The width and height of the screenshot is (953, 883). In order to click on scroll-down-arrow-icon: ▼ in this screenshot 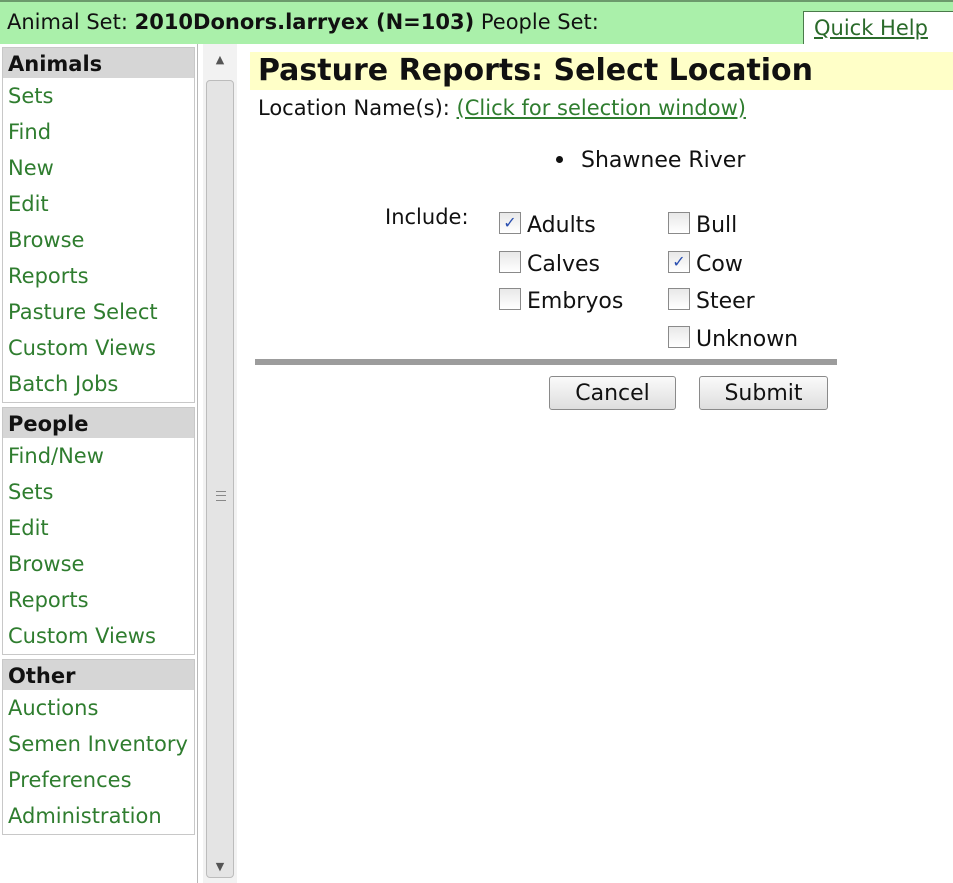, I will do `click(220, 867)`.